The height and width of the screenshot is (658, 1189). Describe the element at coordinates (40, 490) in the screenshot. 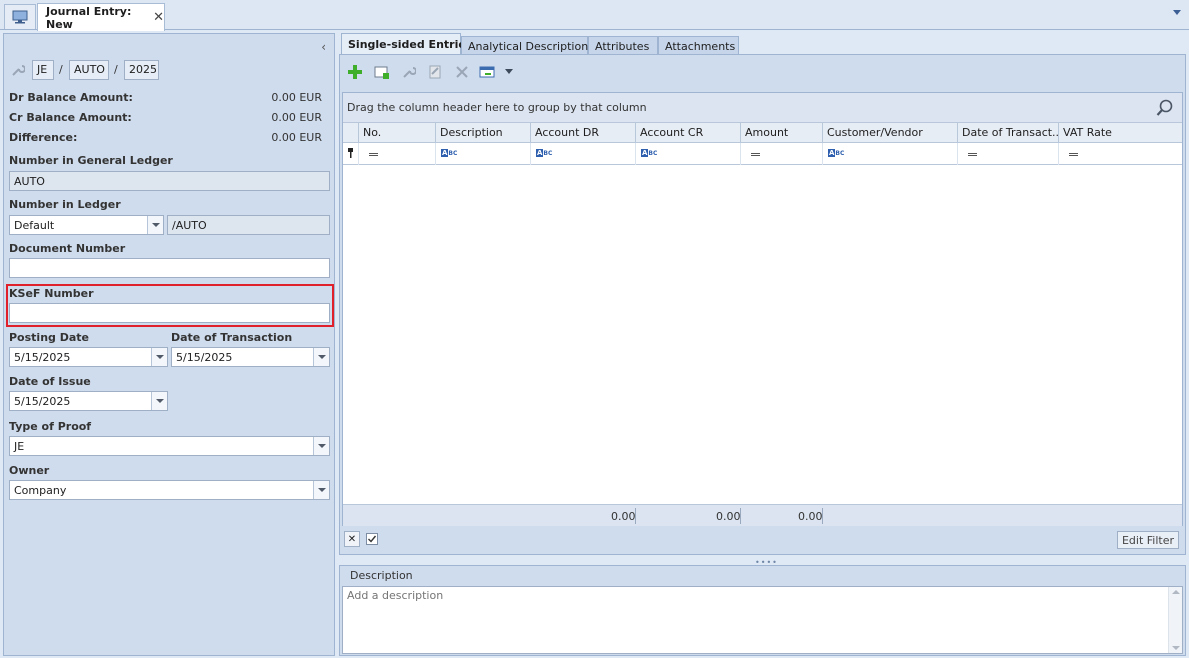

I see `owner-value: Company` at that location.